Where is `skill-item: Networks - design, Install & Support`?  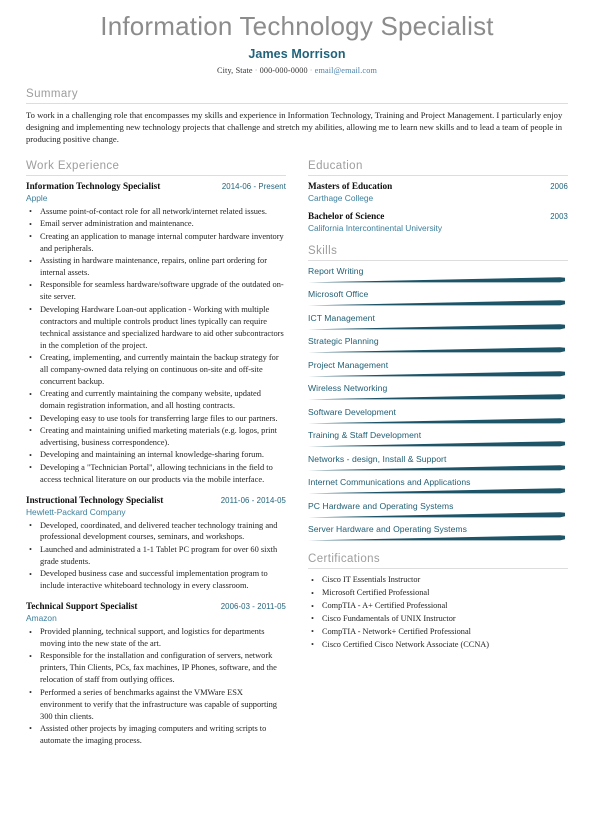 skill-item: Networks - design, Install & Support is located at coordinates (438, 462).